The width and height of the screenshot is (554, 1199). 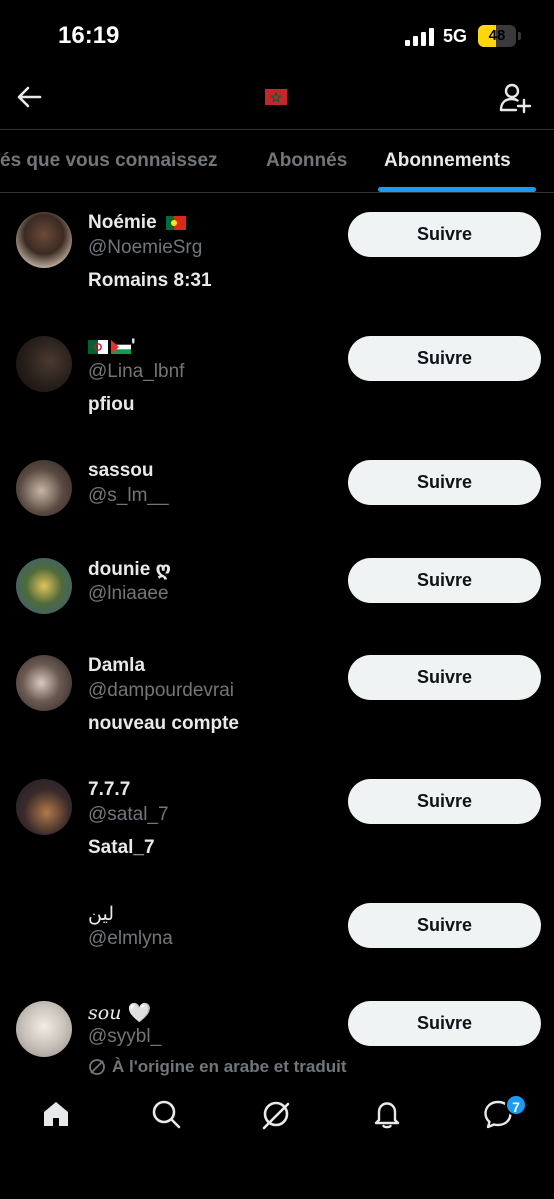 What do you see at coordinates (29, 97) in the screenshot?
I see `back-arrow-icon` at bounding box center [29, 97].